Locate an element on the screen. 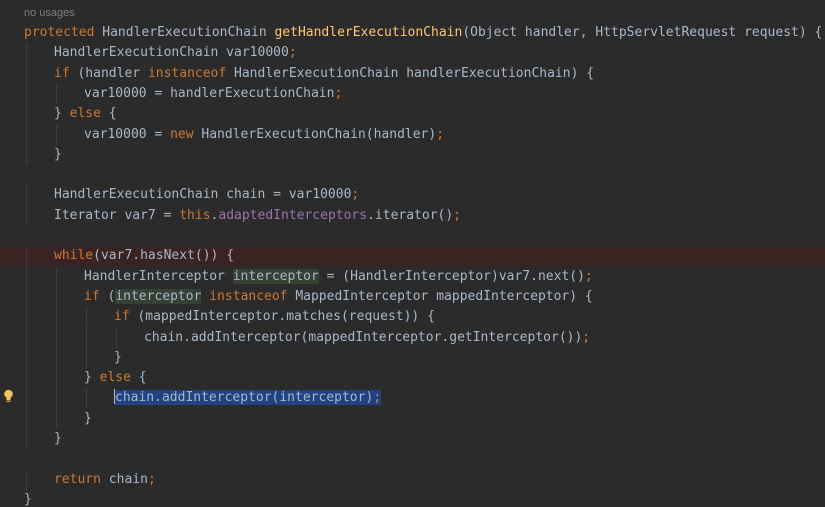  code-token: chain is located at coordinates (128, 479).